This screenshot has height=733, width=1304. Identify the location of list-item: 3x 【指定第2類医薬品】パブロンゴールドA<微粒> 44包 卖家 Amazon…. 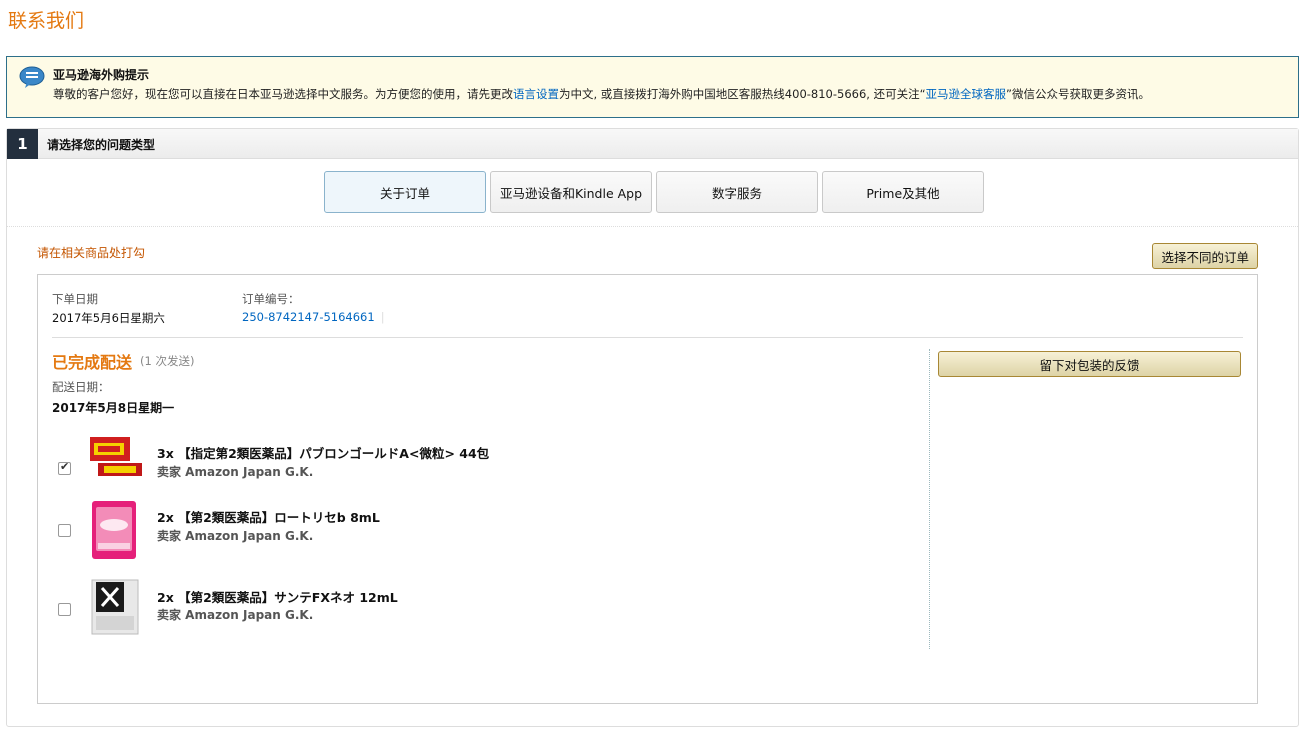
(482, 463).